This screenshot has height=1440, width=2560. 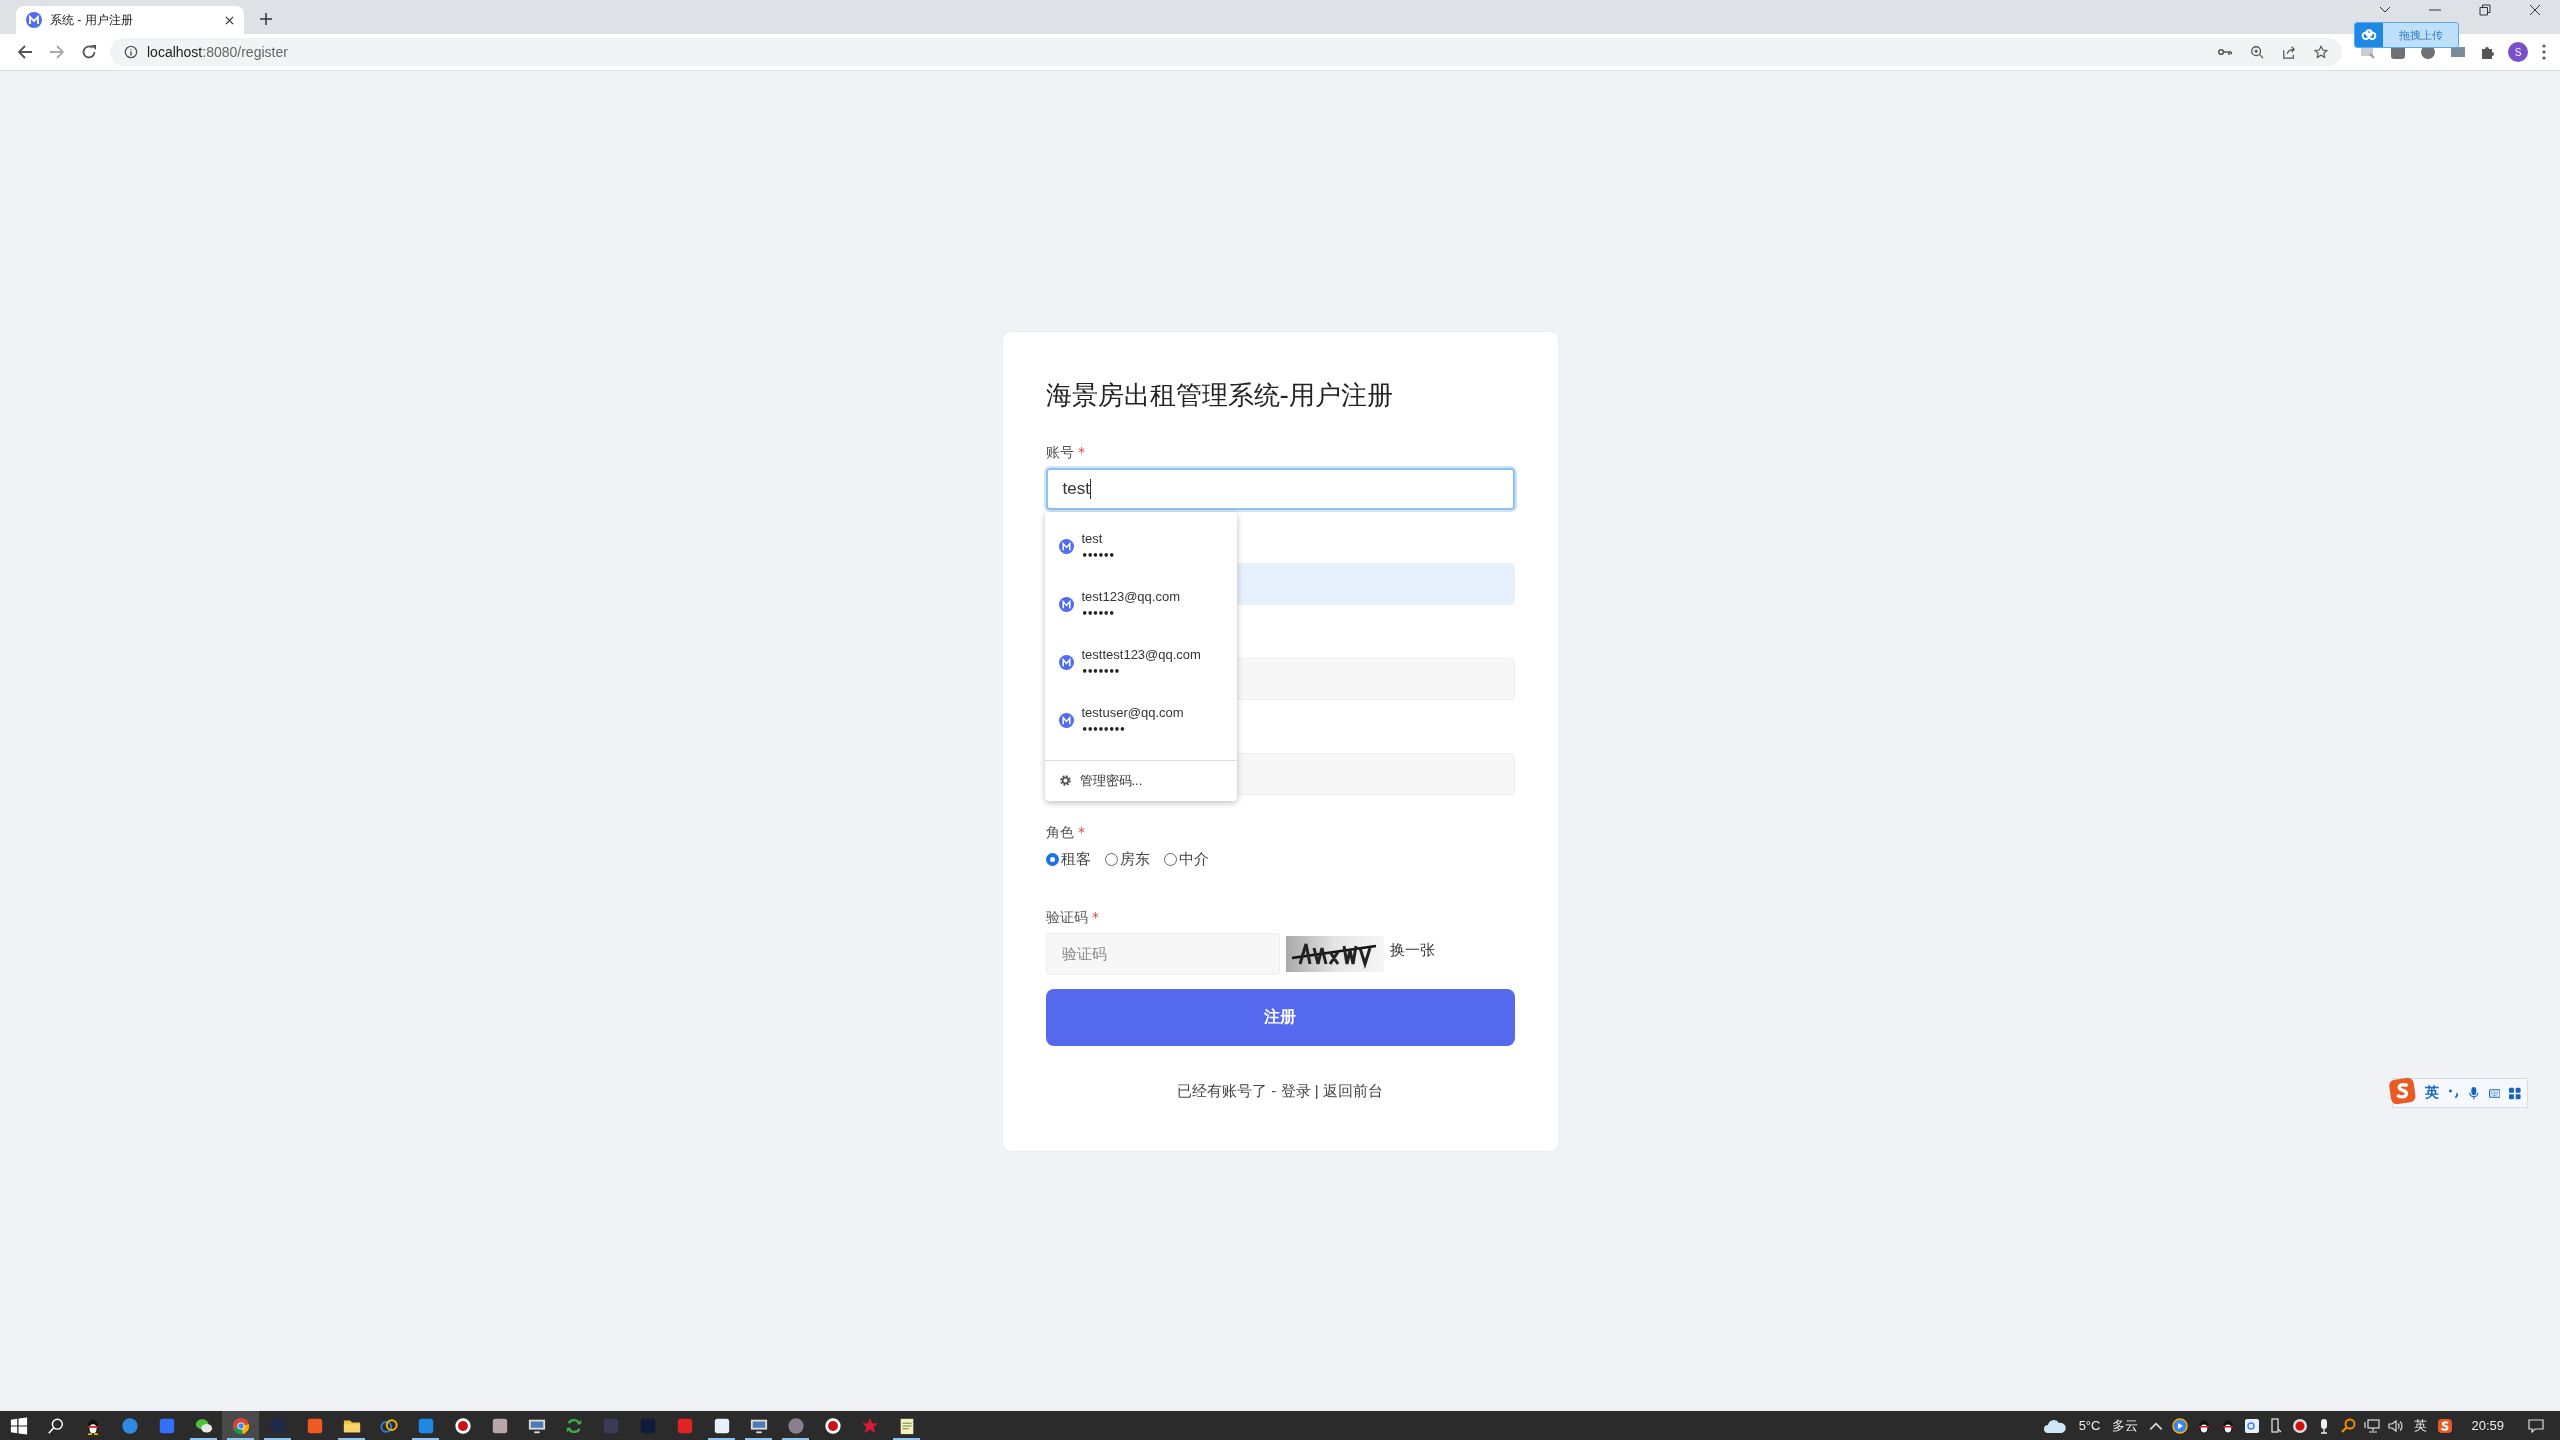 I want to click on share-icon, so click(x=2289, y=52).